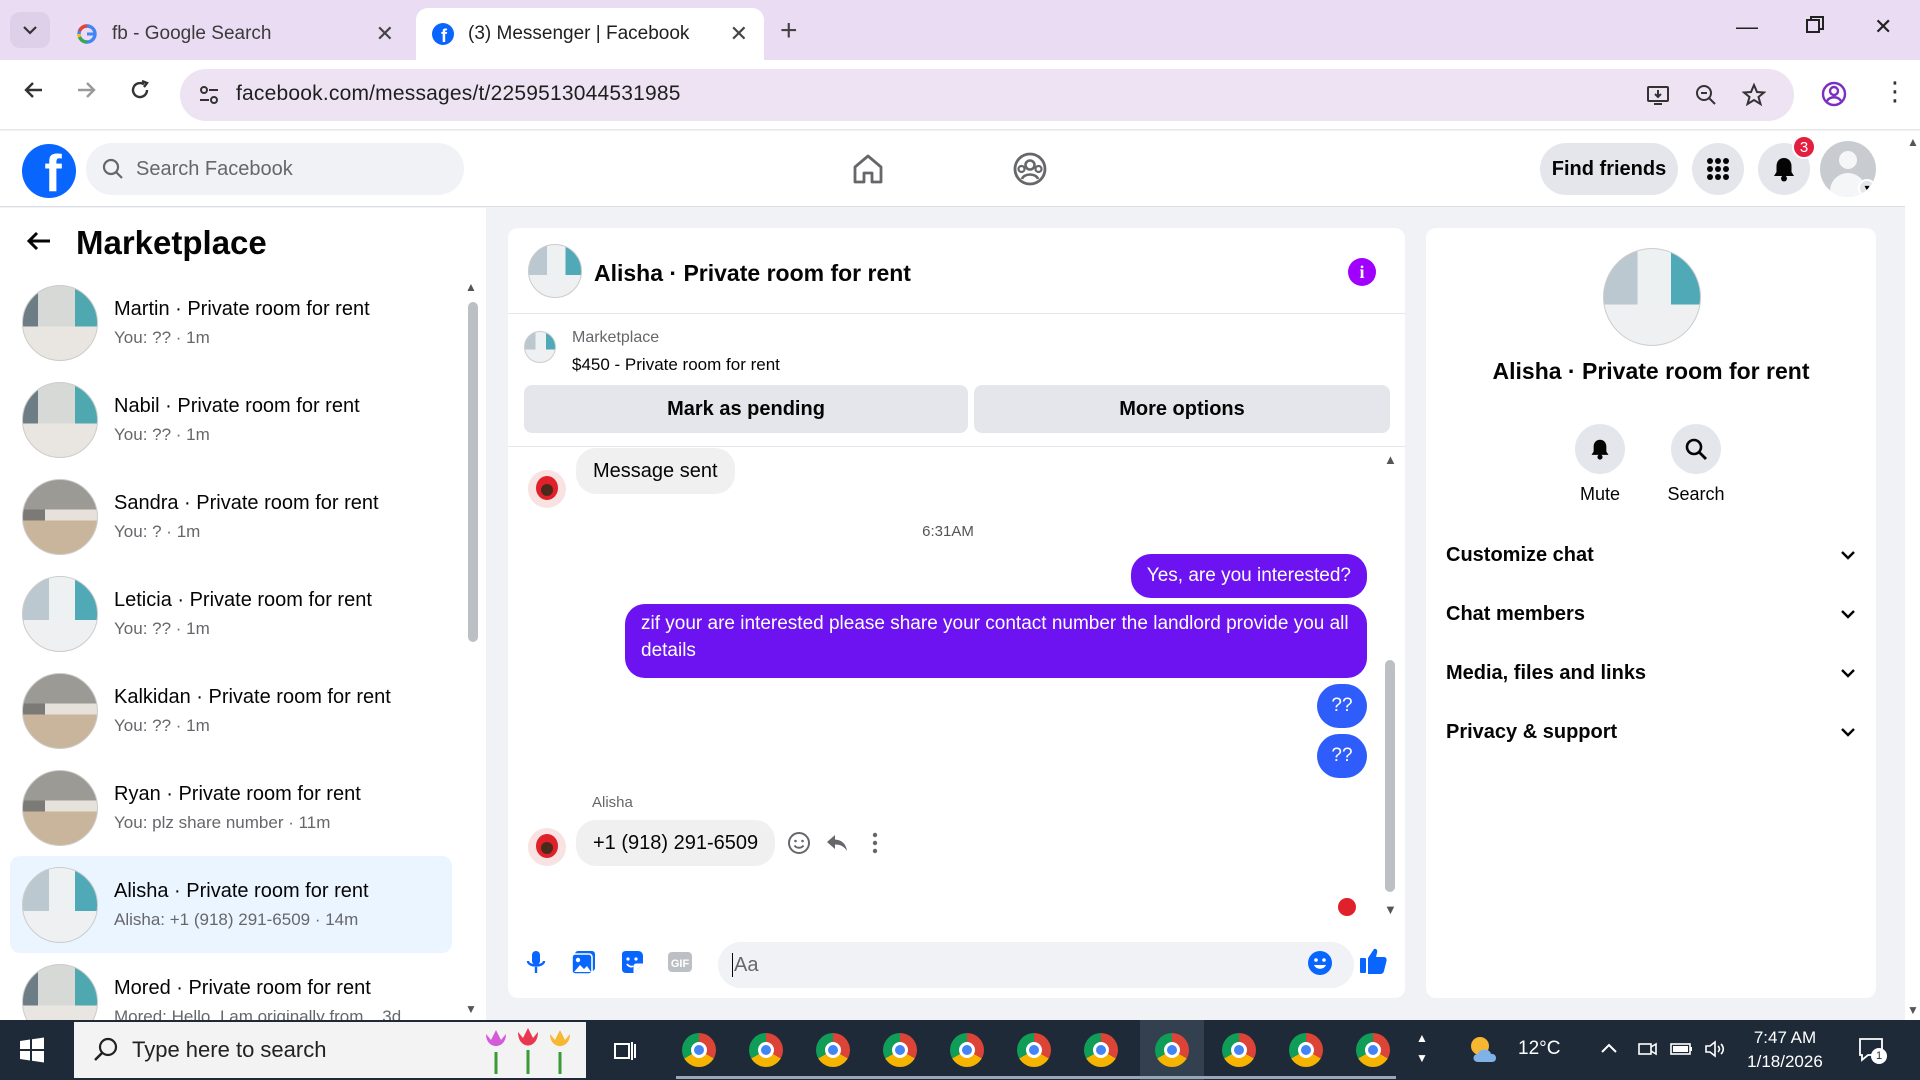 This screenshot has height=1080, width=1920. I want to click on message-incoming: Message sent, so click(655, 471).